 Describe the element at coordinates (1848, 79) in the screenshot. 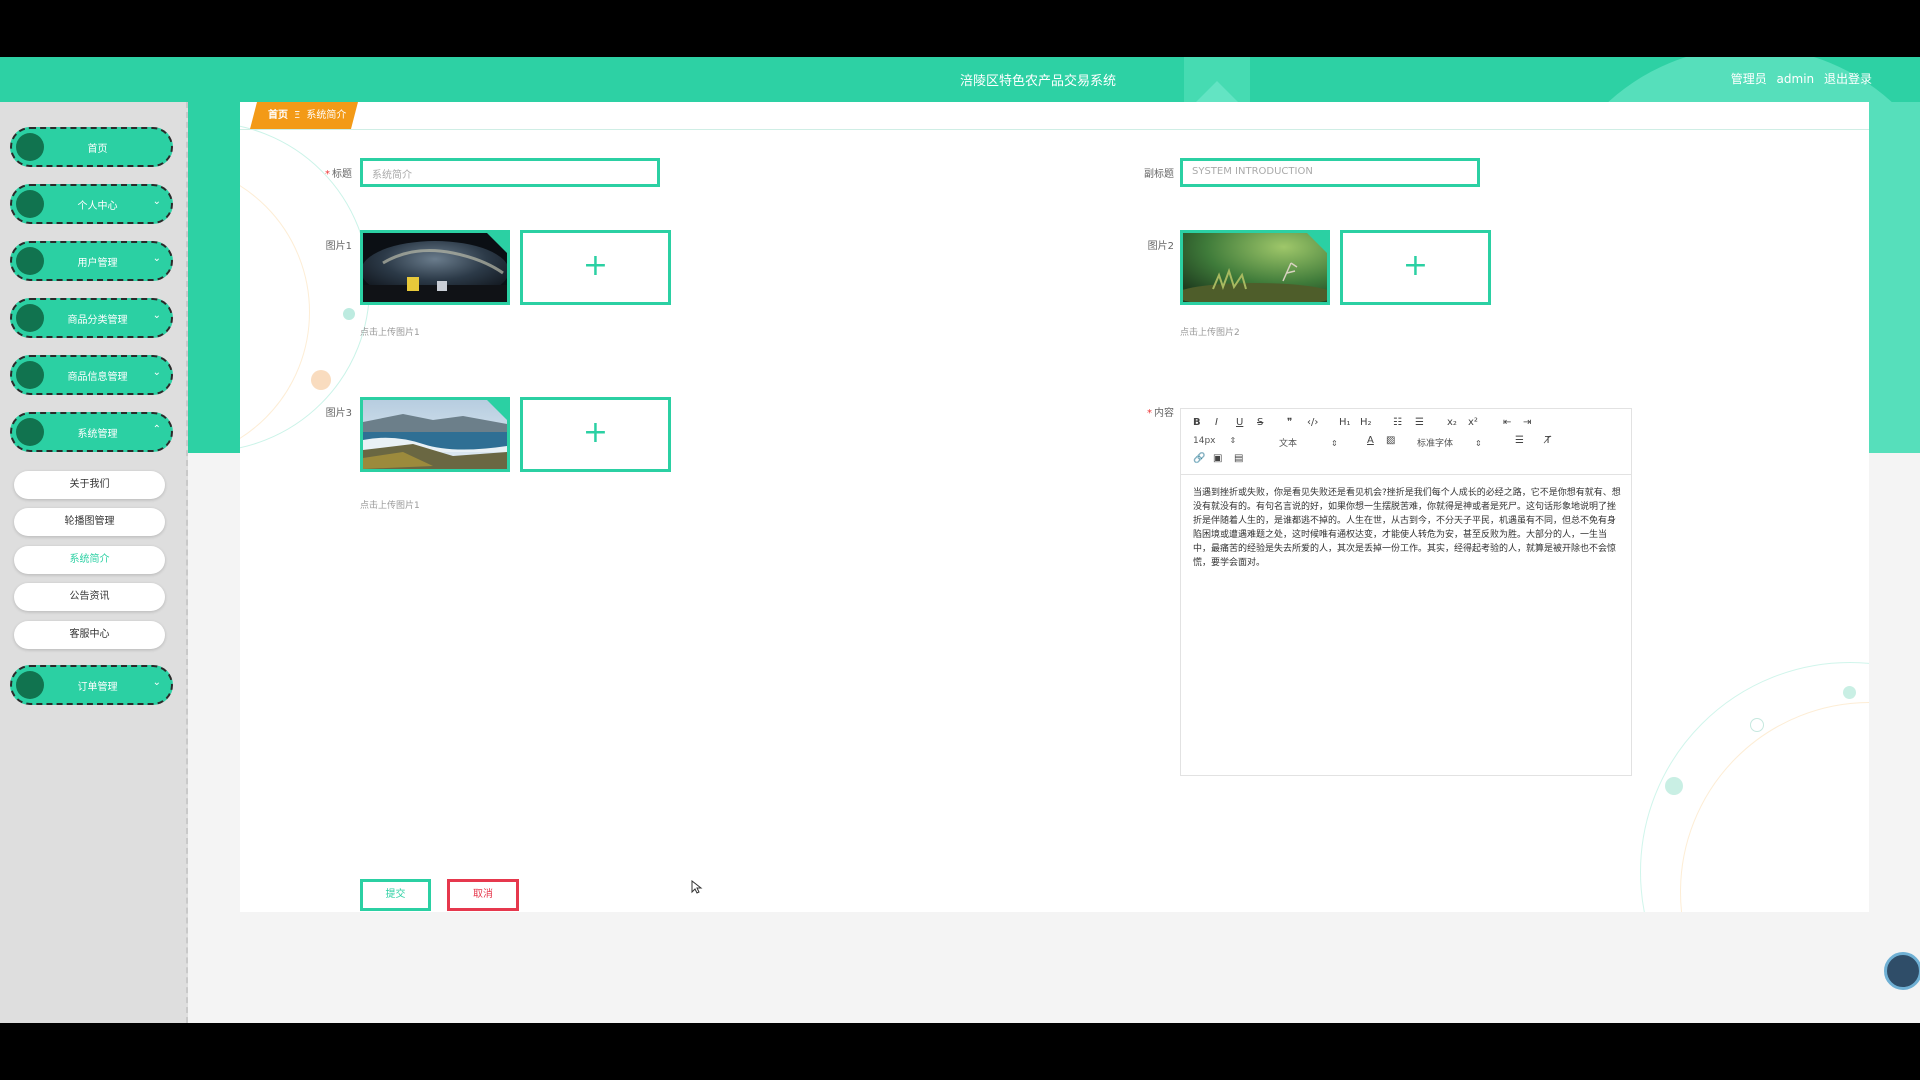

I see `logout-link: 退出登录` at that location.